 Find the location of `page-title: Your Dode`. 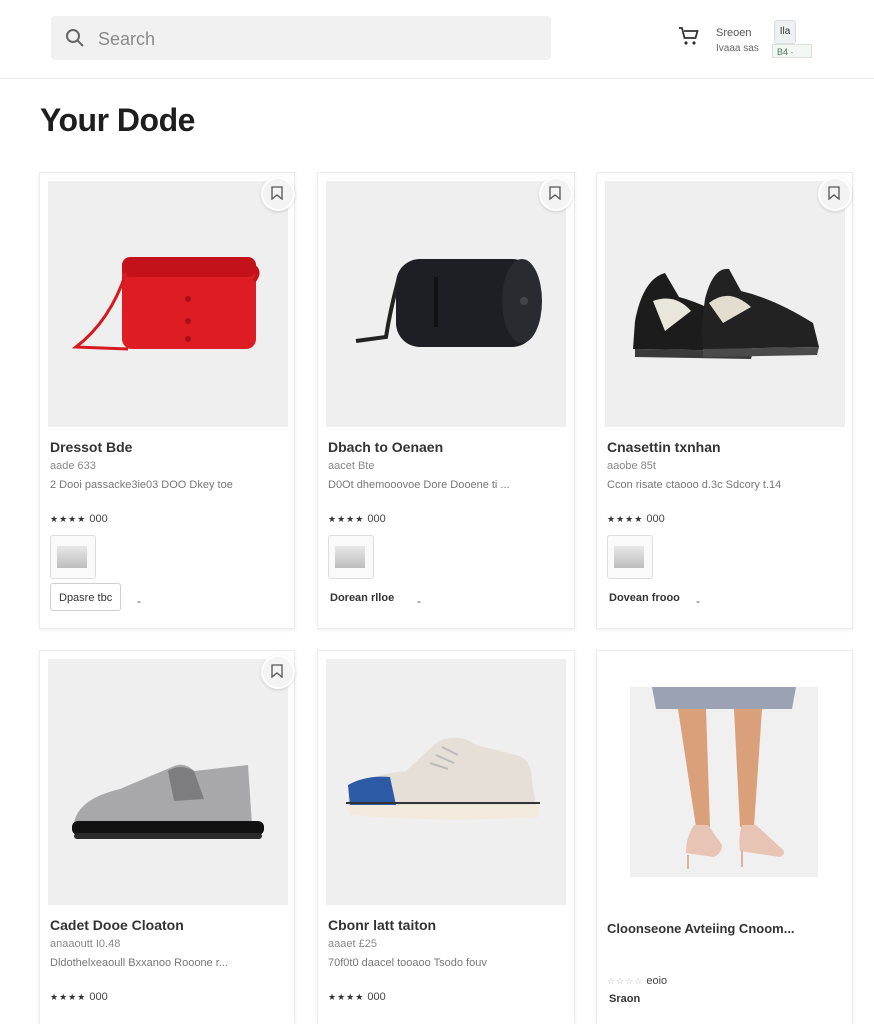

page-title: Your Dode is located at coordinates (117, 120).